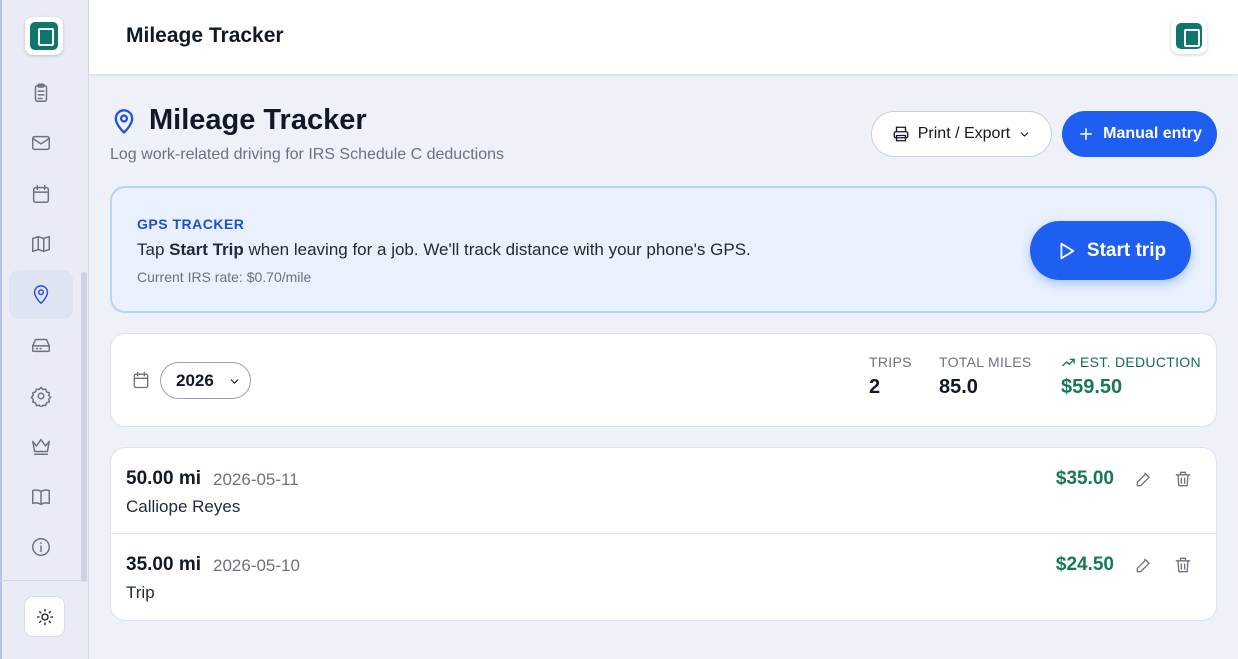 This screenshot has height=659, width=1238. Describe the element at coordinates (153, 249) in the screenshot. I see `gps-text-prefix: Tap` at that location.